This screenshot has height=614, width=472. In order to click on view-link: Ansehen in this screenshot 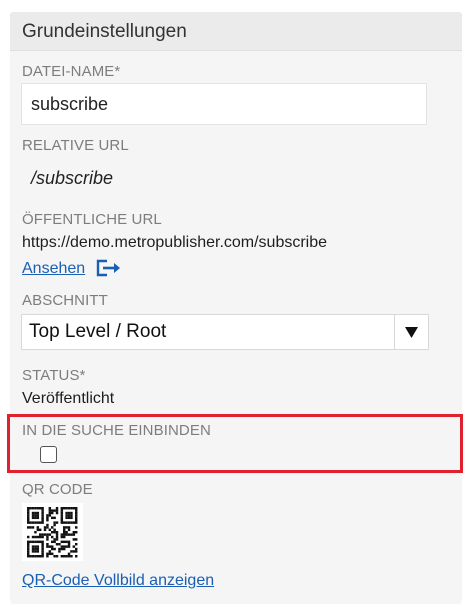, I will do `click(53, 269)`.